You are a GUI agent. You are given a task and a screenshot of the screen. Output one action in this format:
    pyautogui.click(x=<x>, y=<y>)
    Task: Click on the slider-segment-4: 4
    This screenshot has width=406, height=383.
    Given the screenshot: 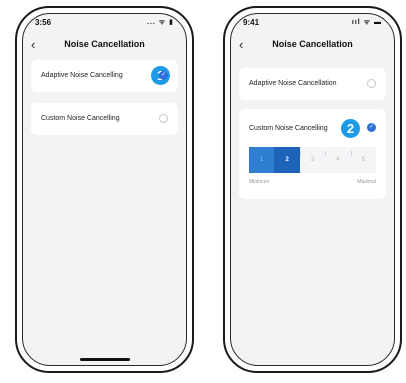 What is the action you would take?
    pyautogui.click(x=338, y=160)
    